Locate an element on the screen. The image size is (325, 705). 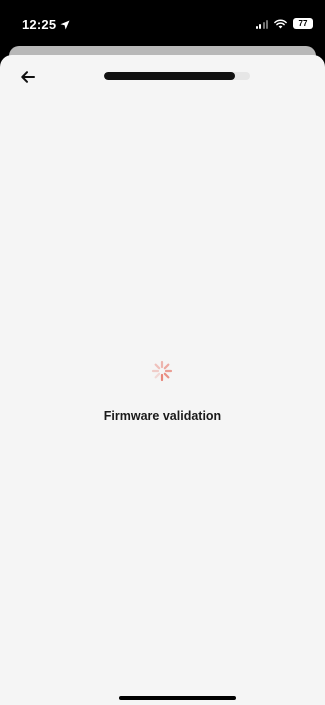
back-button is located at coordinates (28, 77).